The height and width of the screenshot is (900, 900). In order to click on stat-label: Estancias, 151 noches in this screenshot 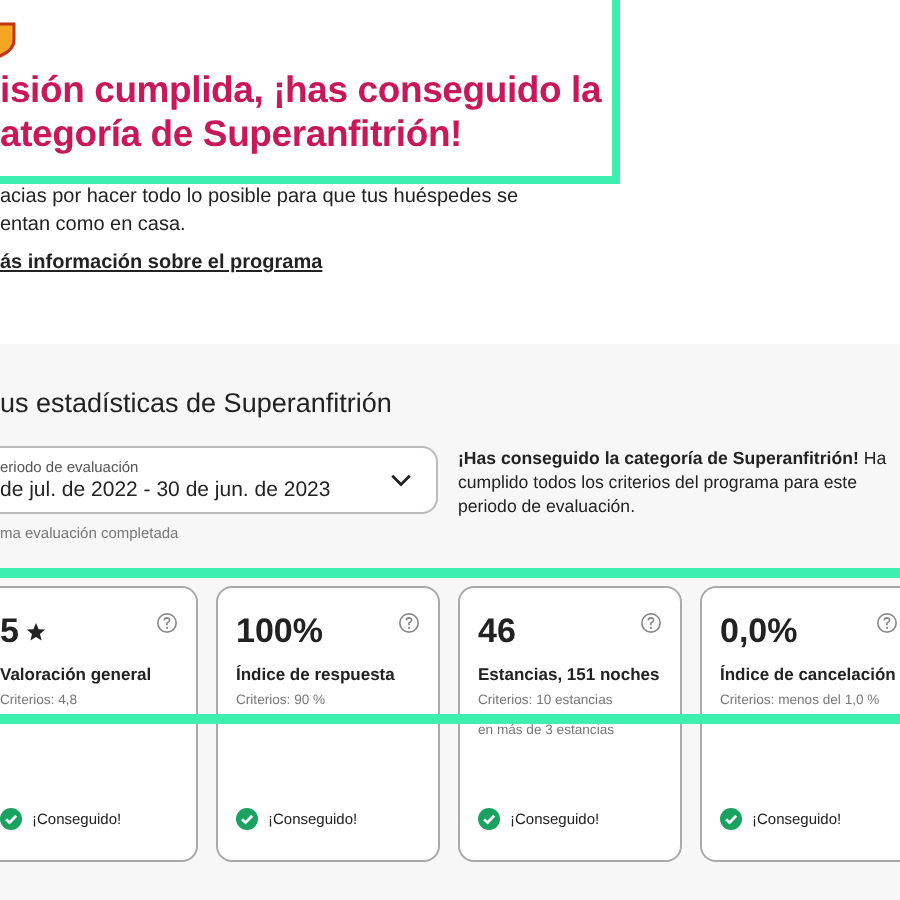, I will do `click(570, 675)`.